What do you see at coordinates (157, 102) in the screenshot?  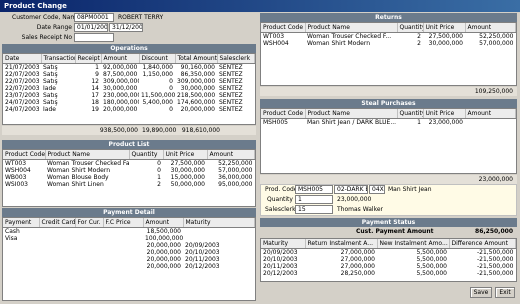 I see `table-cell: 5,400,000` at bounding box center [157, 102].